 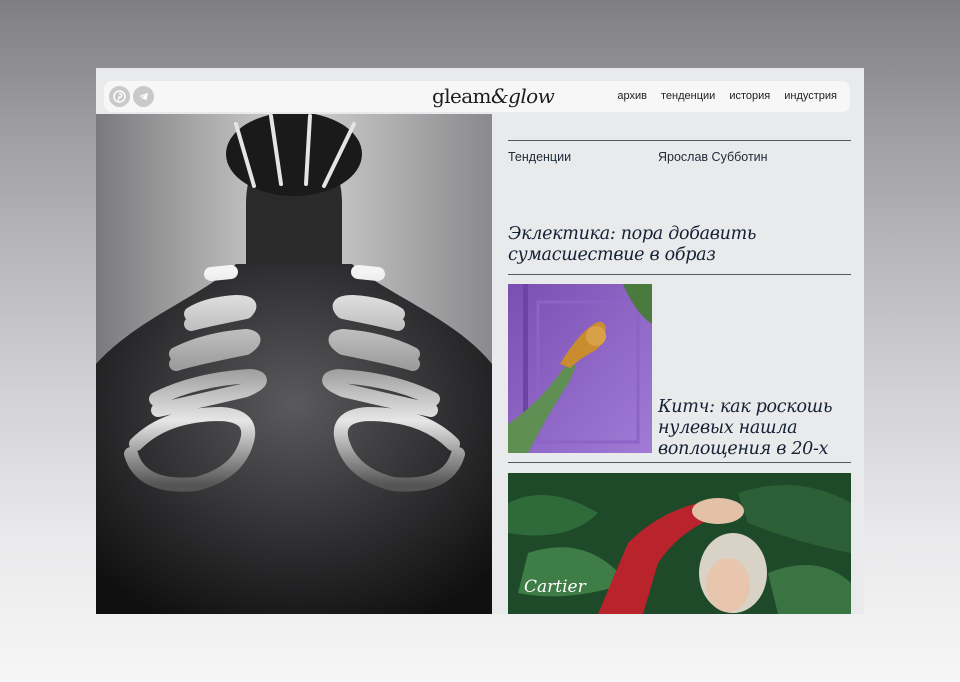 What do you see at coordinates (713, 157) in the screenshot?
I see `article-author: Ярослав Субботин` at bounding box center [713, 157].